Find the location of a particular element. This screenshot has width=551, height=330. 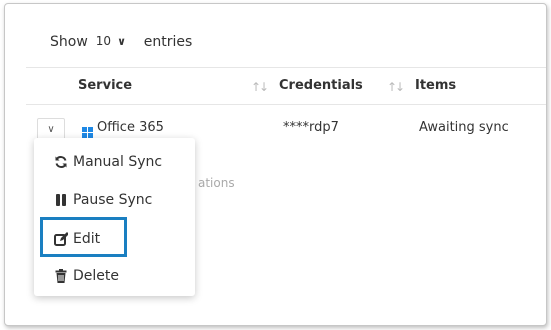

service-name: Office 365 is located at coordinates (130, 127).